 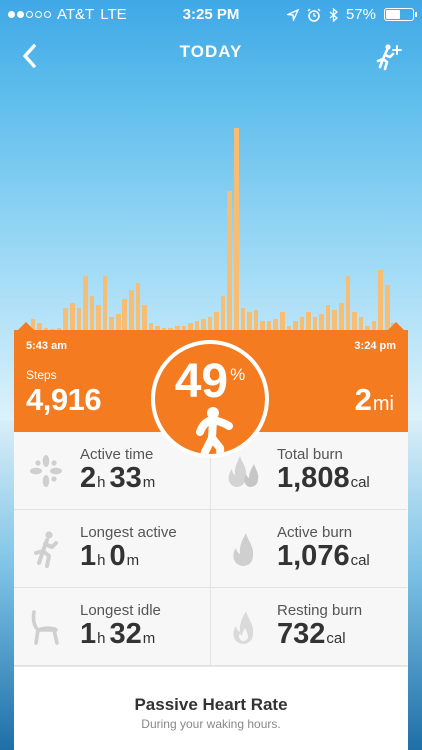 I want to click on minutes-value: 0, so click(x=117, y=556).